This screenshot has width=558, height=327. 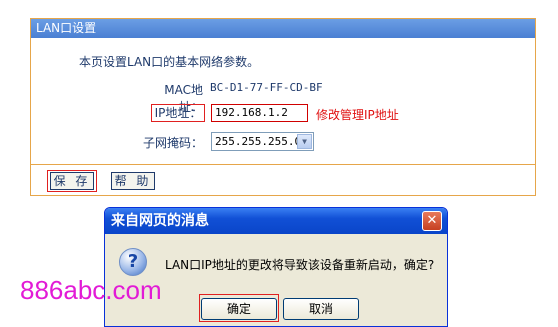 What do you see at coordinates (178, 113) in the screenshot?
I see `ip-label: IP地址：` at bounding box center [178, 113].